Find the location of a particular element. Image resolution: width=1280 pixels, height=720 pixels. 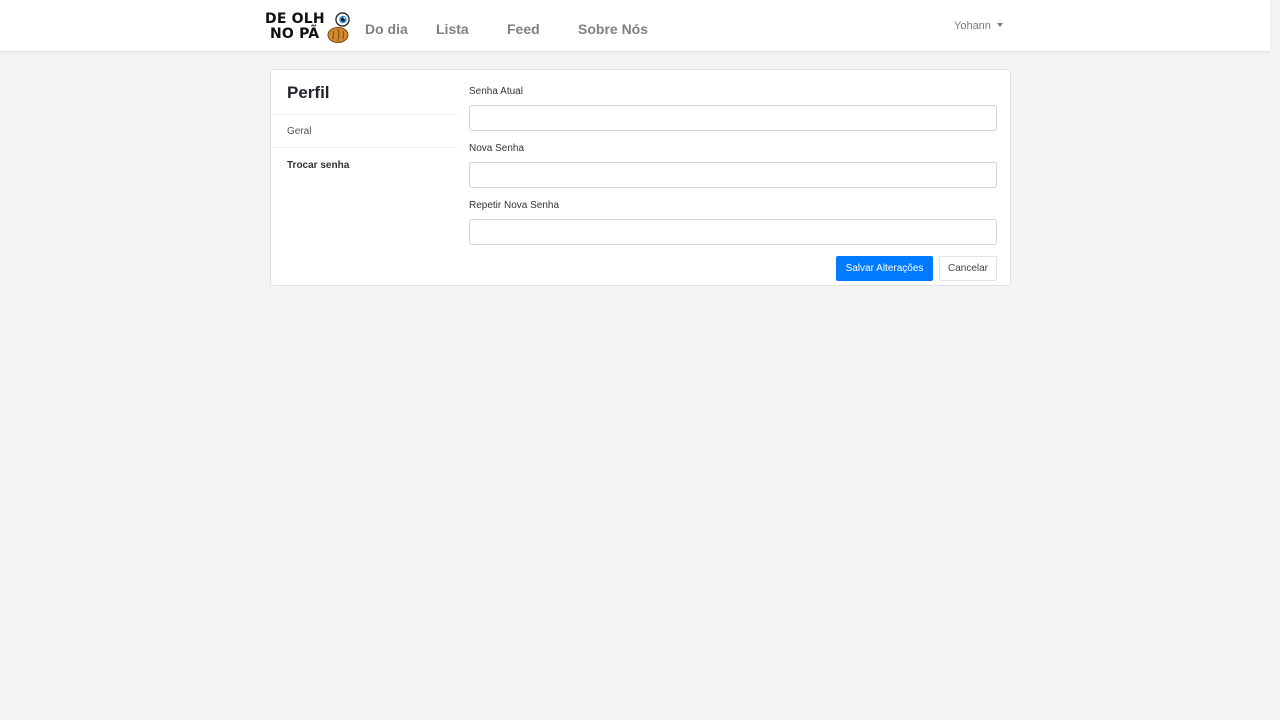

nav-link-do-dia: Do dia is located at coordinates (386, 29).